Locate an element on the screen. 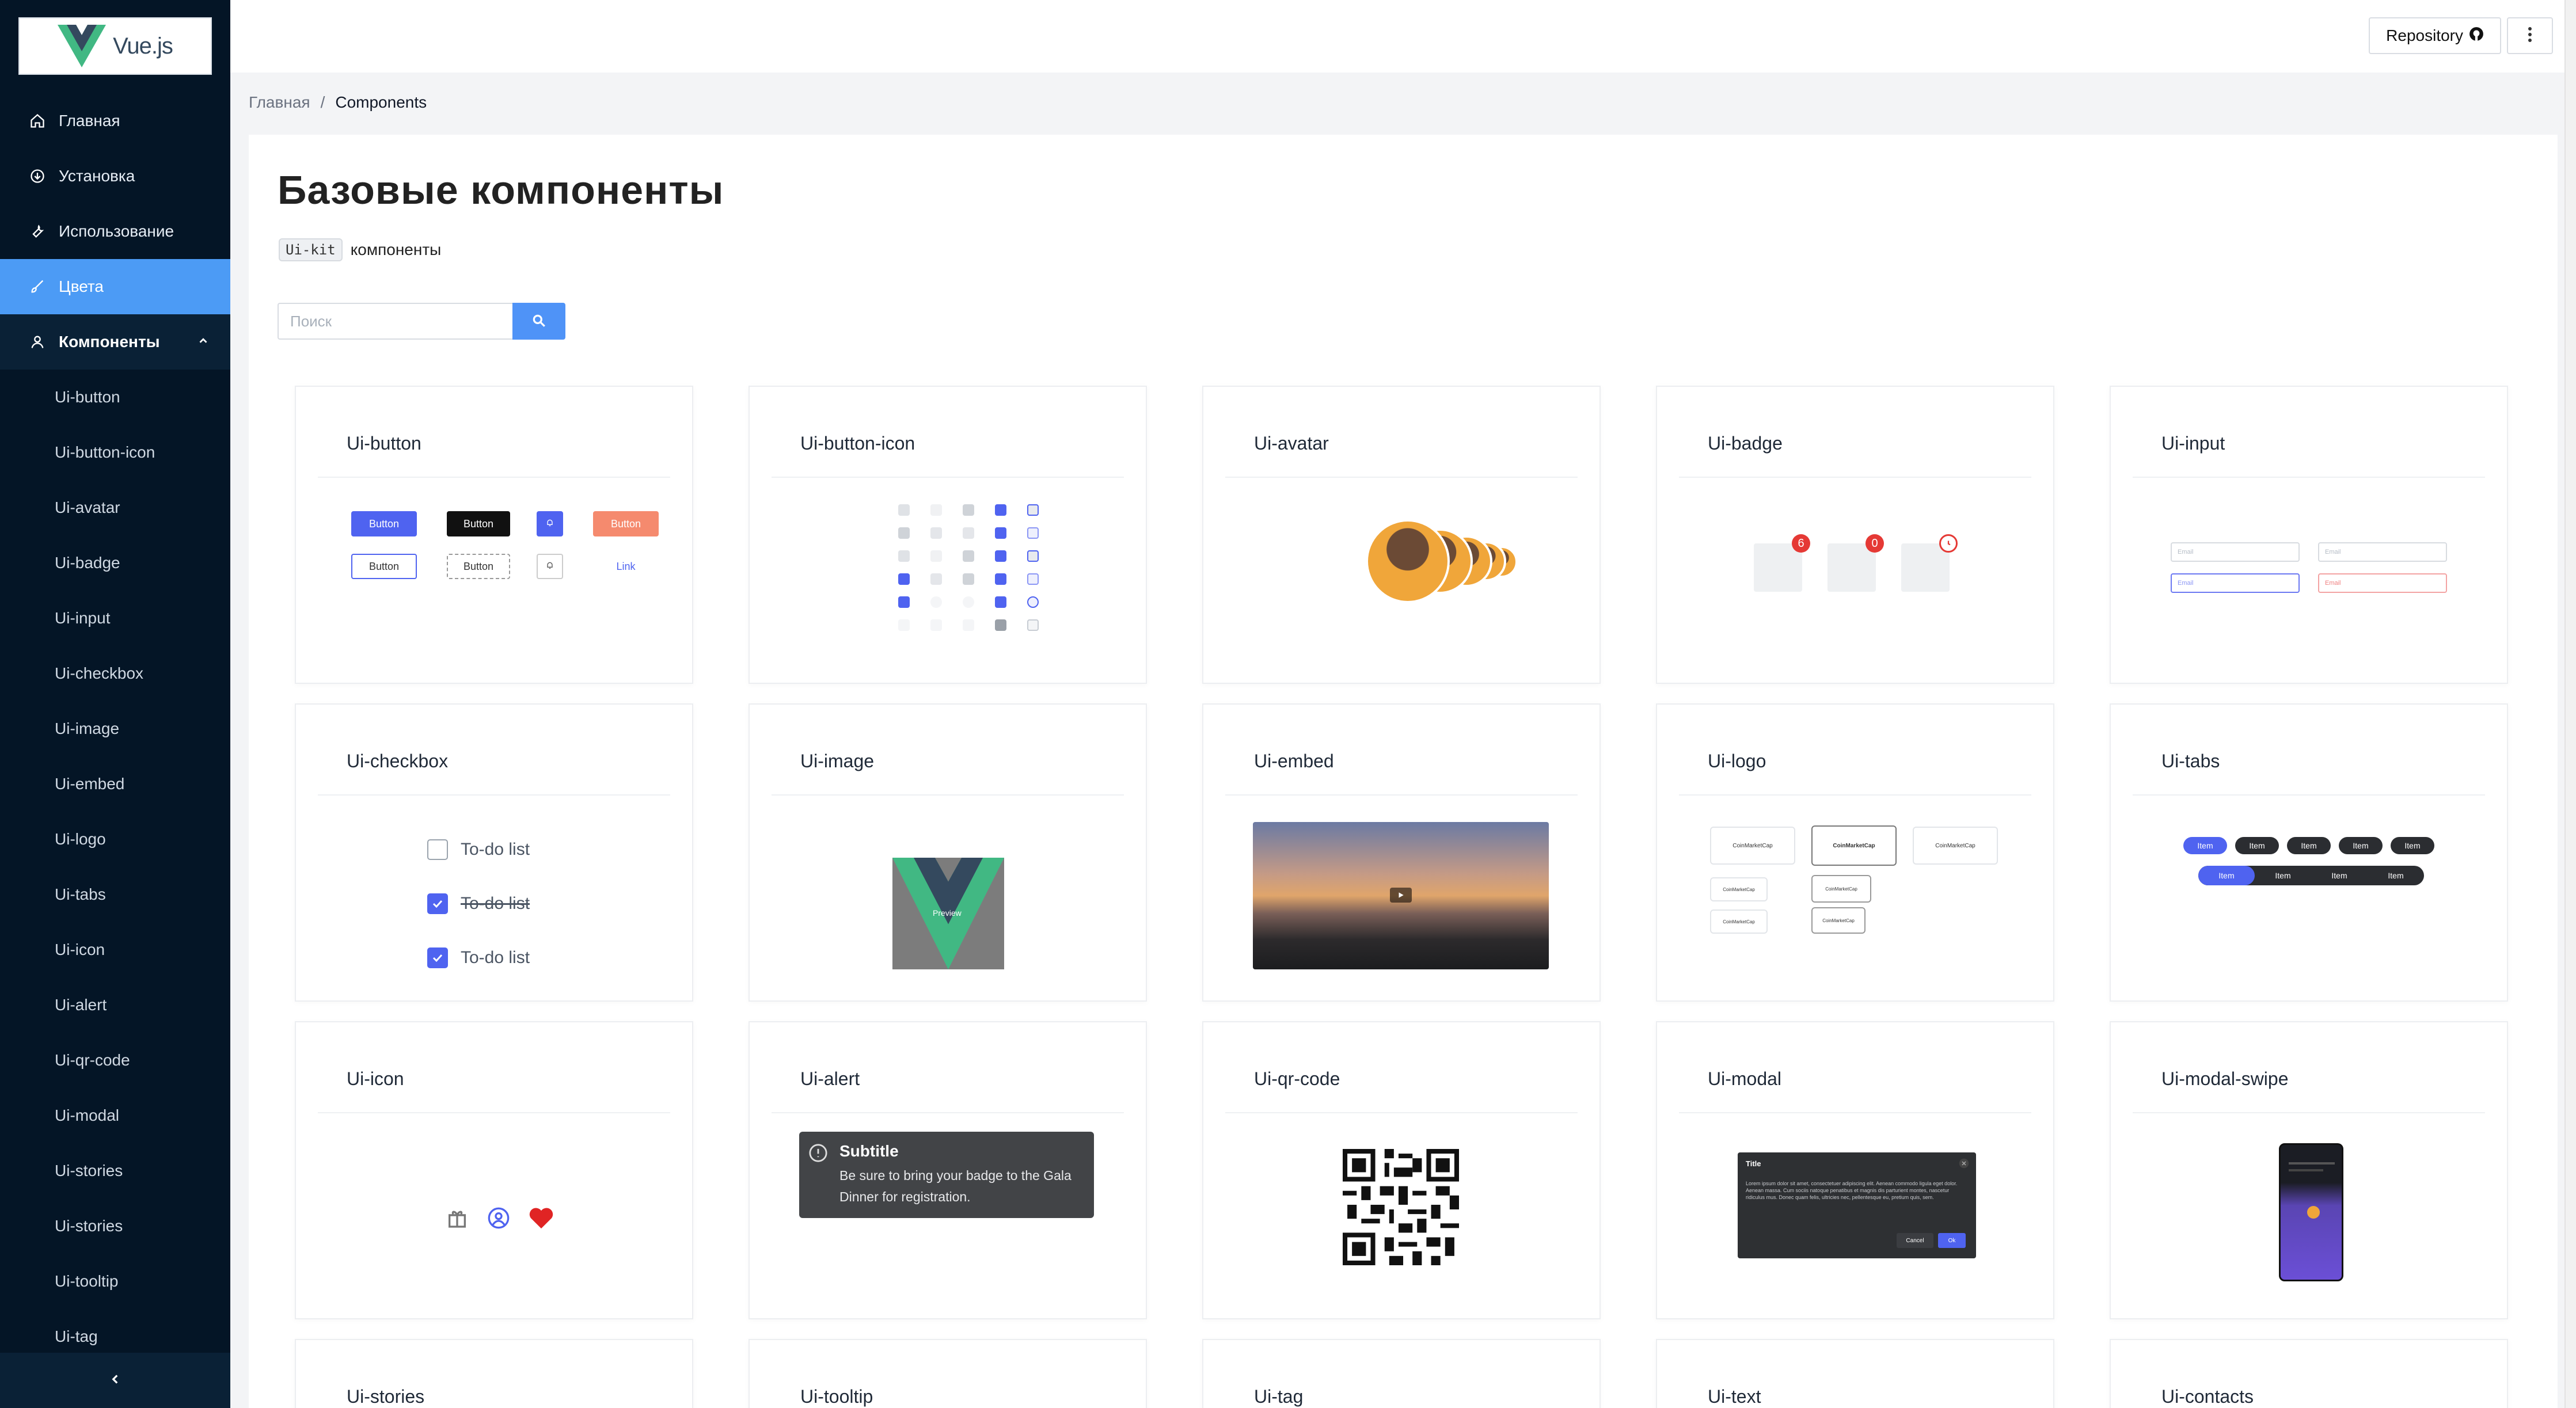 The height and width of the screenshot is (1408, 2576). preview-coral-button: Button is located at coordinates (626, 524).